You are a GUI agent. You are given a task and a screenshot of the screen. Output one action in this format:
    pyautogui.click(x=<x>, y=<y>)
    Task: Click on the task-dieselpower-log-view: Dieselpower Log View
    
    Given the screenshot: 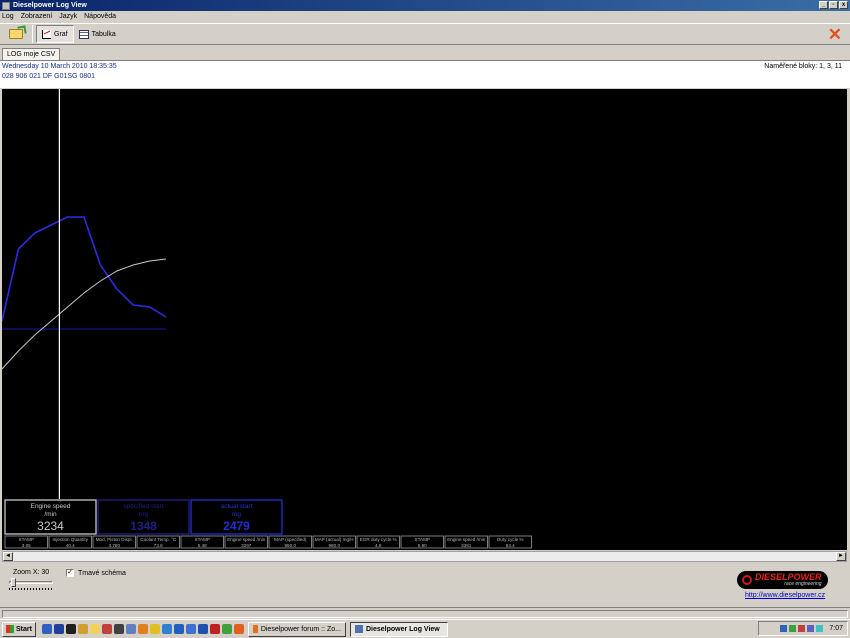 What is the action you would take?
    pyautogui.click(x=398, y=629)
    